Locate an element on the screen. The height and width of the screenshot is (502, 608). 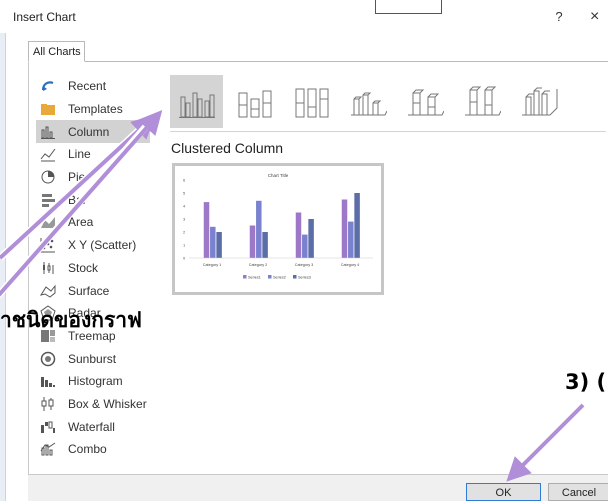
arrow-to-subtype is located at coordinates (81, 203).